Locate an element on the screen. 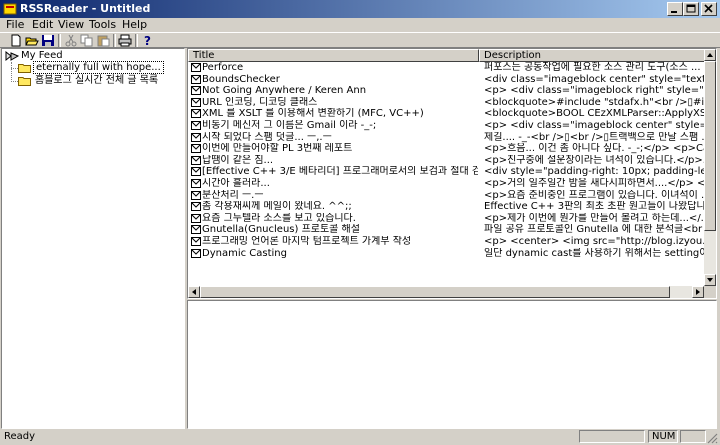  scroll-down-button is located at coordinates (710, 280).